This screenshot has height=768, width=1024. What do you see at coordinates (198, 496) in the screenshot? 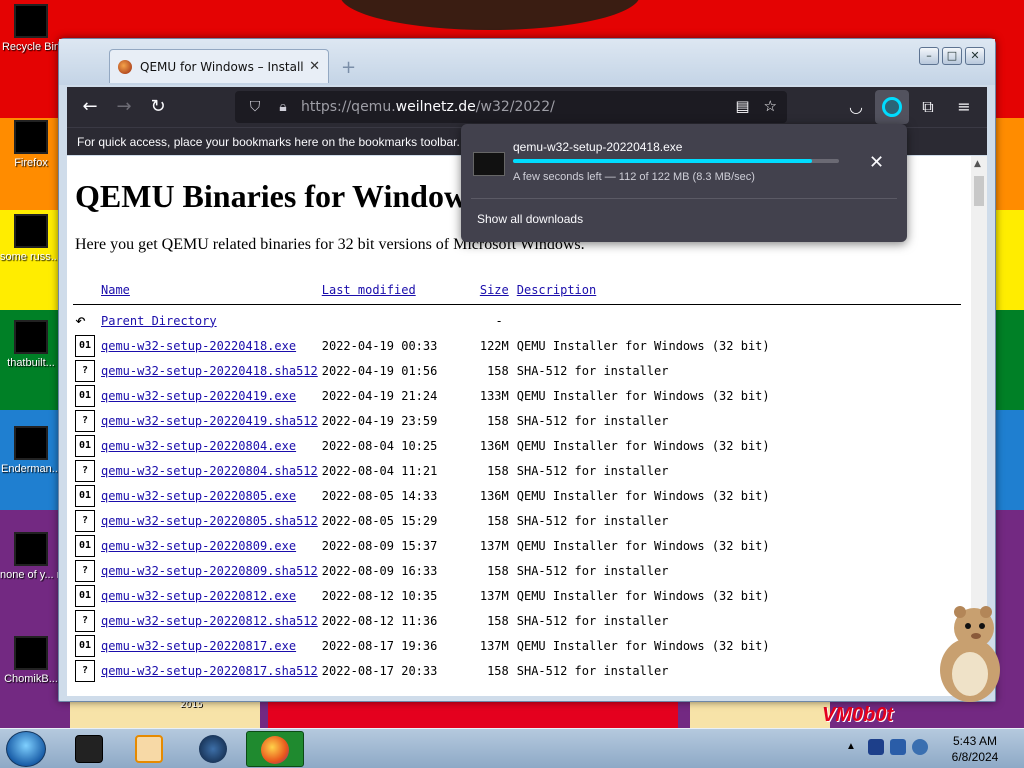
I see `file-link: qemu-w32-setup-20220805.exe` at bounding box center [198, 496].